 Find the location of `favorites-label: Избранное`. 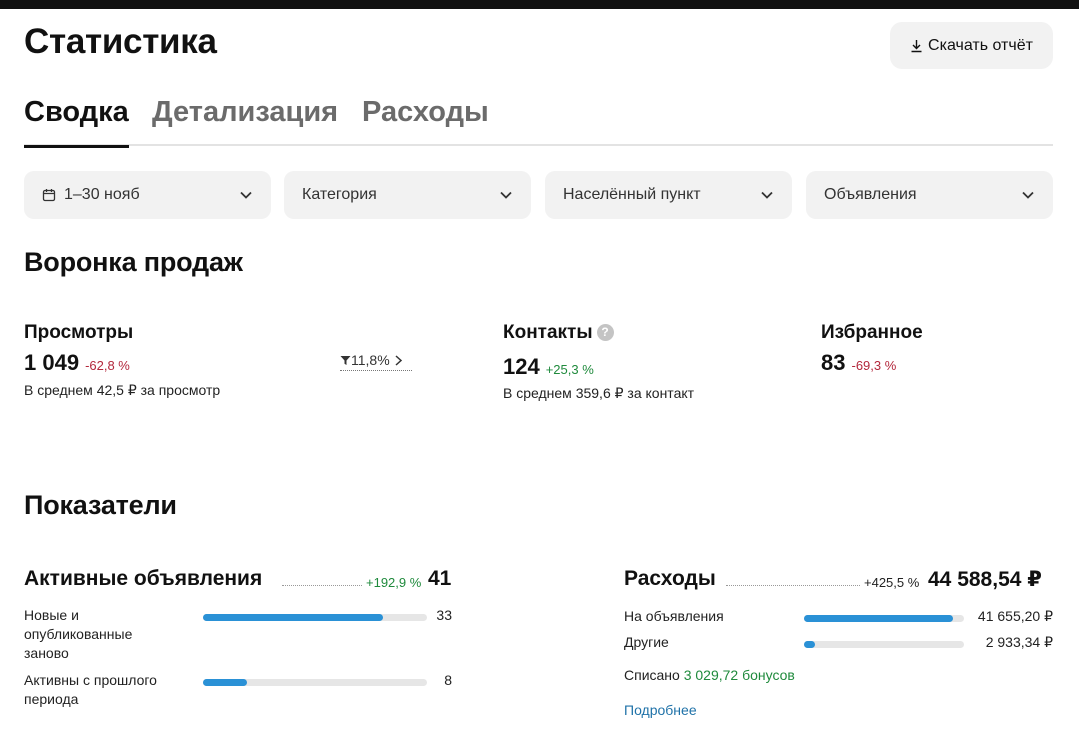

favorites-label: Избранное is located at coordinates (872, 332).